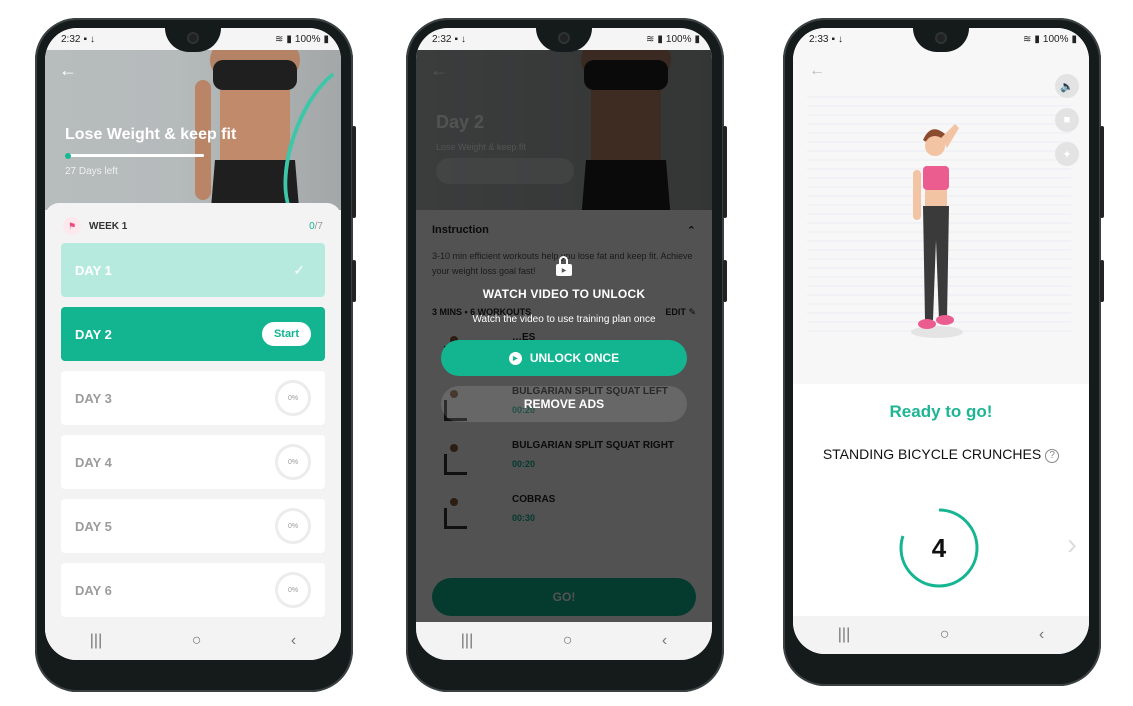 The image size is (1133, 706). What do you see at coordinates (564, 294) in the screenshot?
I see `dialog-title: WATCH VIDEO TO UNLOCK` at bounding box center [564, 294].